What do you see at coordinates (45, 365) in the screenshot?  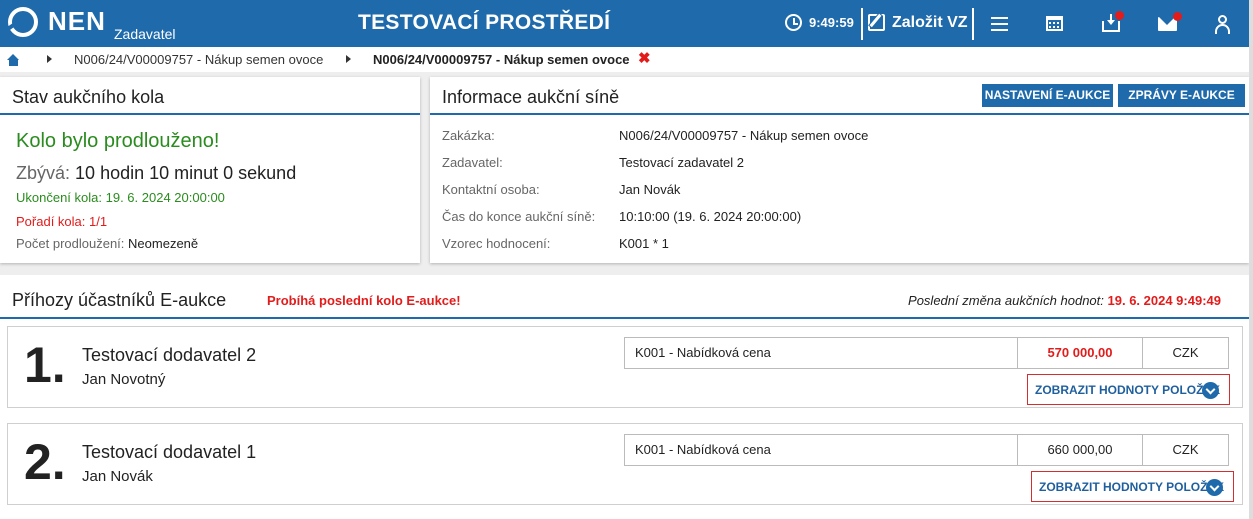 I see `bid-rank: 1.` at bounding box center [45, 365].